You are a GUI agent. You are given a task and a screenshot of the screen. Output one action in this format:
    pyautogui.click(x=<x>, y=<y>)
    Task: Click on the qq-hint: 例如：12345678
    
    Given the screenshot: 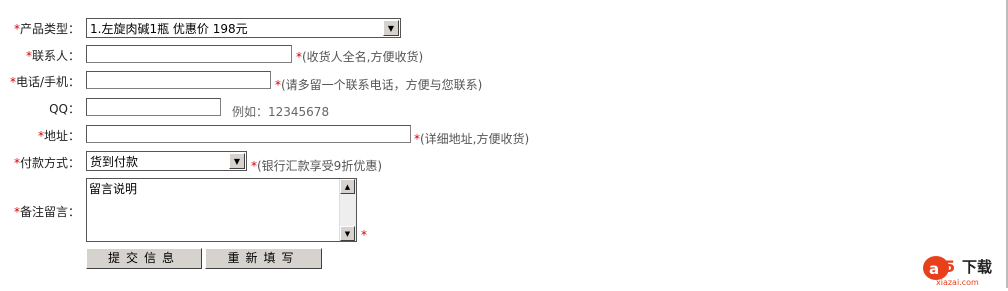 What is the action you would take?
    pyautogui.click(x=281, y=112)
    